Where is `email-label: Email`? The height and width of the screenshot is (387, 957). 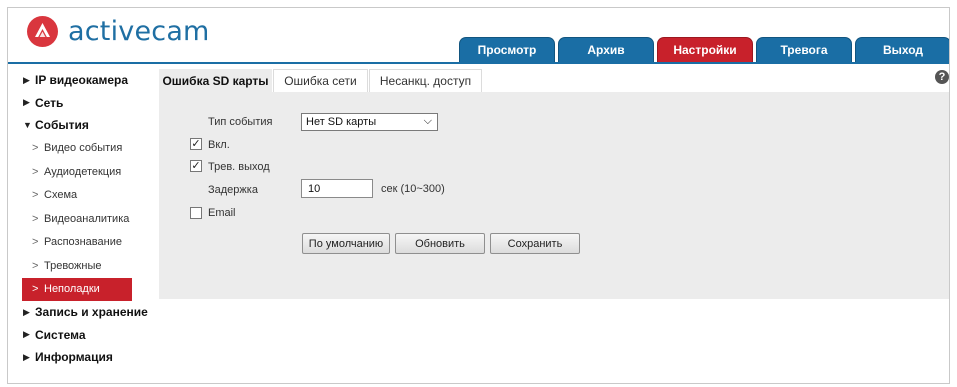
email-label: Email is located at coordinates (222, 213).